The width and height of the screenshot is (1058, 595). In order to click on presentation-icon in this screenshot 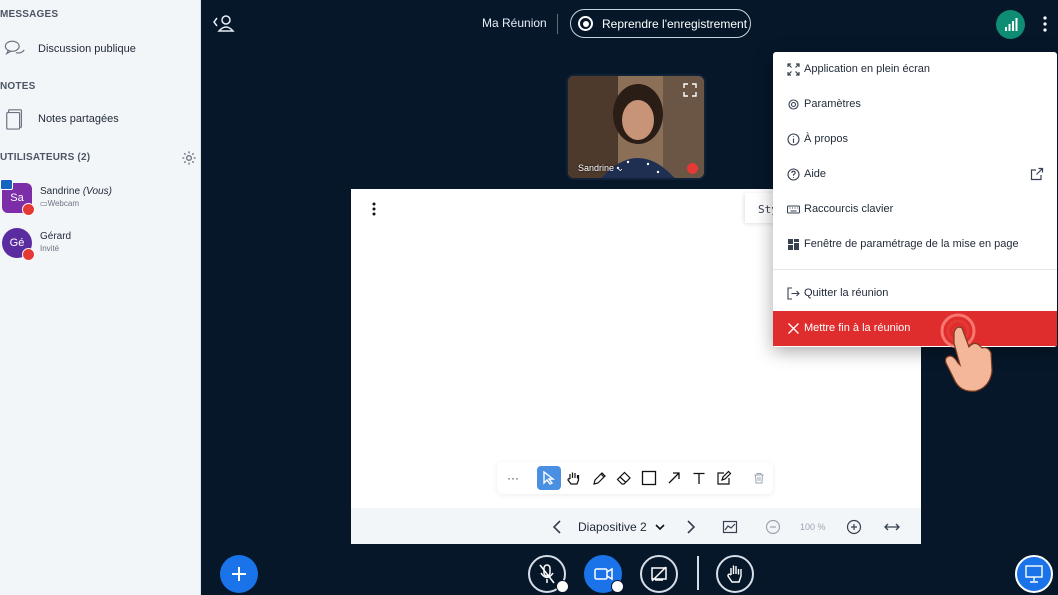, I will do `click(1034, 574)`.